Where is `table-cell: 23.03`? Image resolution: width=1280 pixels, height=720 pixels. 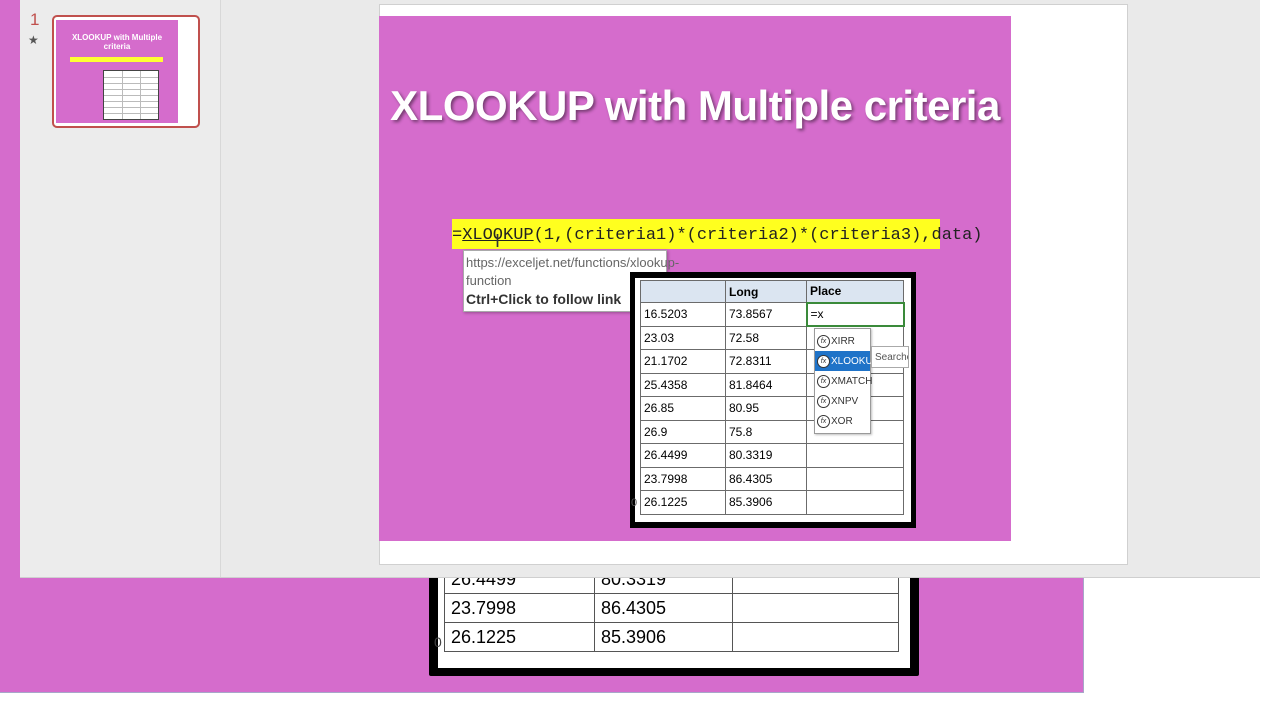
table-cell: 23.03 is located at coordinates (683, 337).